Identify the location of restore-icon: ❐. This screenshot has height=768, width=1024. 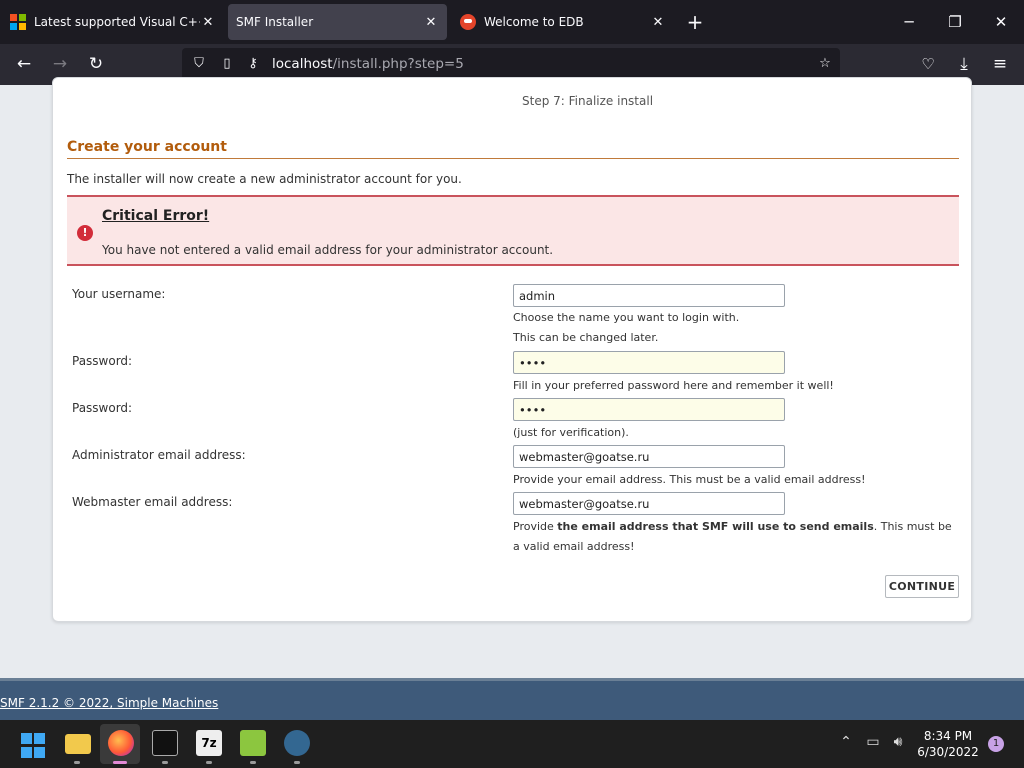
(955, 22).